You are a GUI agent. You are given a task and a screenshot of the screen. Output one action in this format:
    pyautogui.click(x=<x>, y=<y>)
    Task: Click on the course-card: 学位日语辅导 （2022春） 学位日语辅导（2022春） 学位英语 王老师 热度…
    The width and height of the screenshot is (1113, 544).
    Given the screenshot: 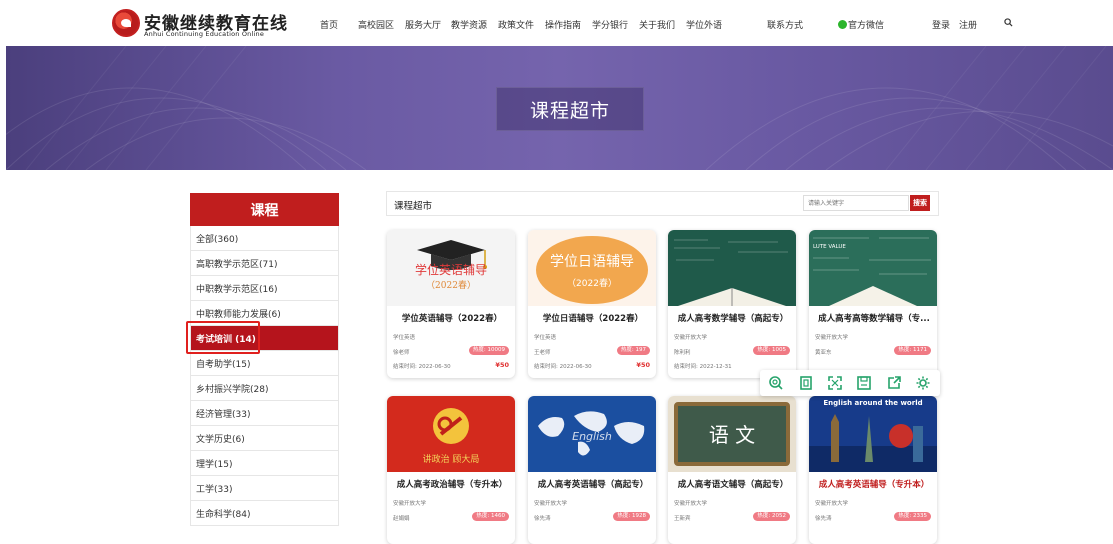 What is the action you would take?
    pyautogui.click(x=592, y=304)
    